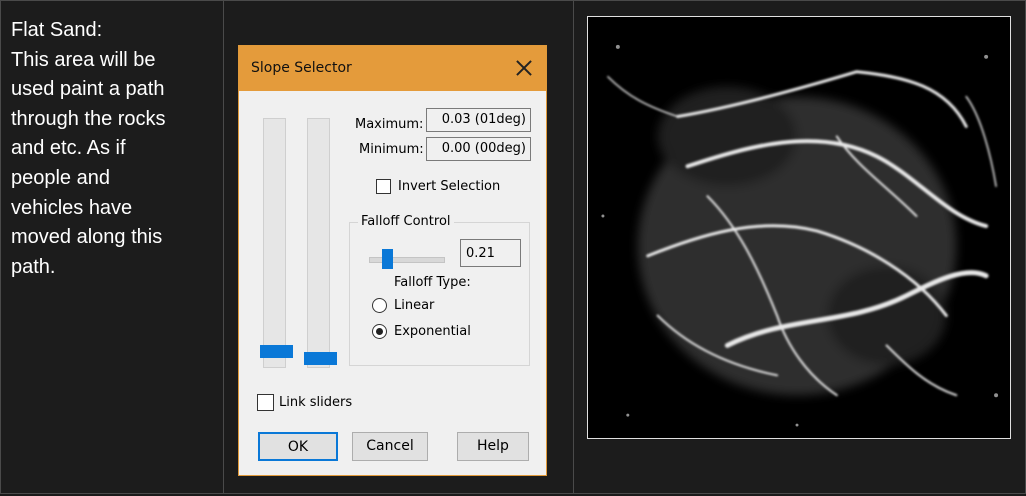 This screenshot has width=1026, height=496. What do you see at coordinates (315, 402) in the screenshot?
I see `link-sliders-label: Link sliders` at bounding box center [315, 402].